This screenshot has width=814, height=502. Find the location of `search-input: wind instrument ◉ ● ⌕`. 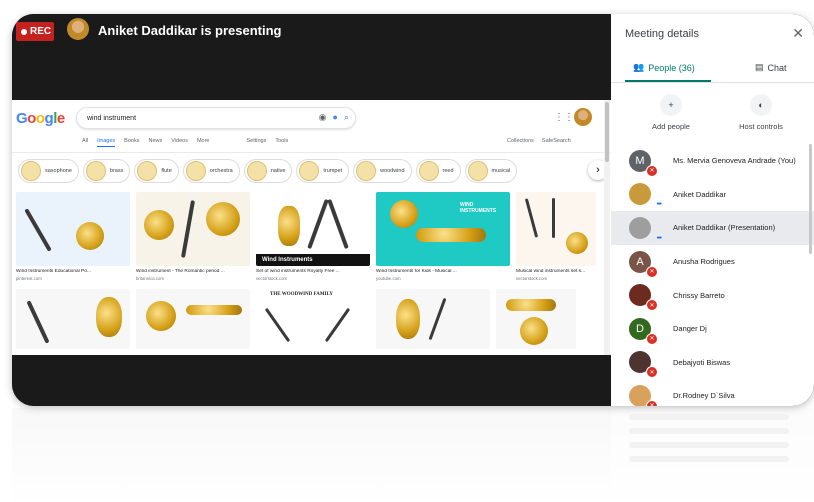

search-input: wind instrument ◉ ● ⌕ is located at coordinates (216, 118).